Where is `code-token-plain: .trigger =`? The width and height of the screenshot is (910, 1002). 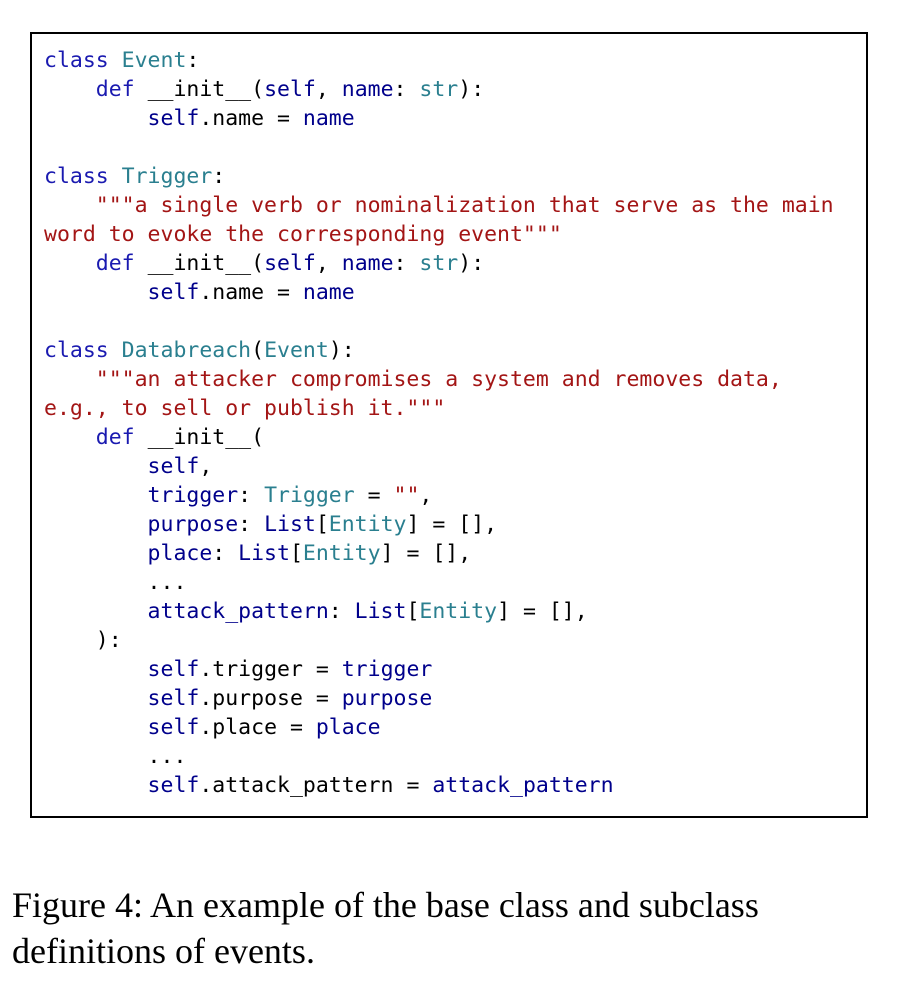
code-token-plain: .trigger = is located at coordinates (270, 669).